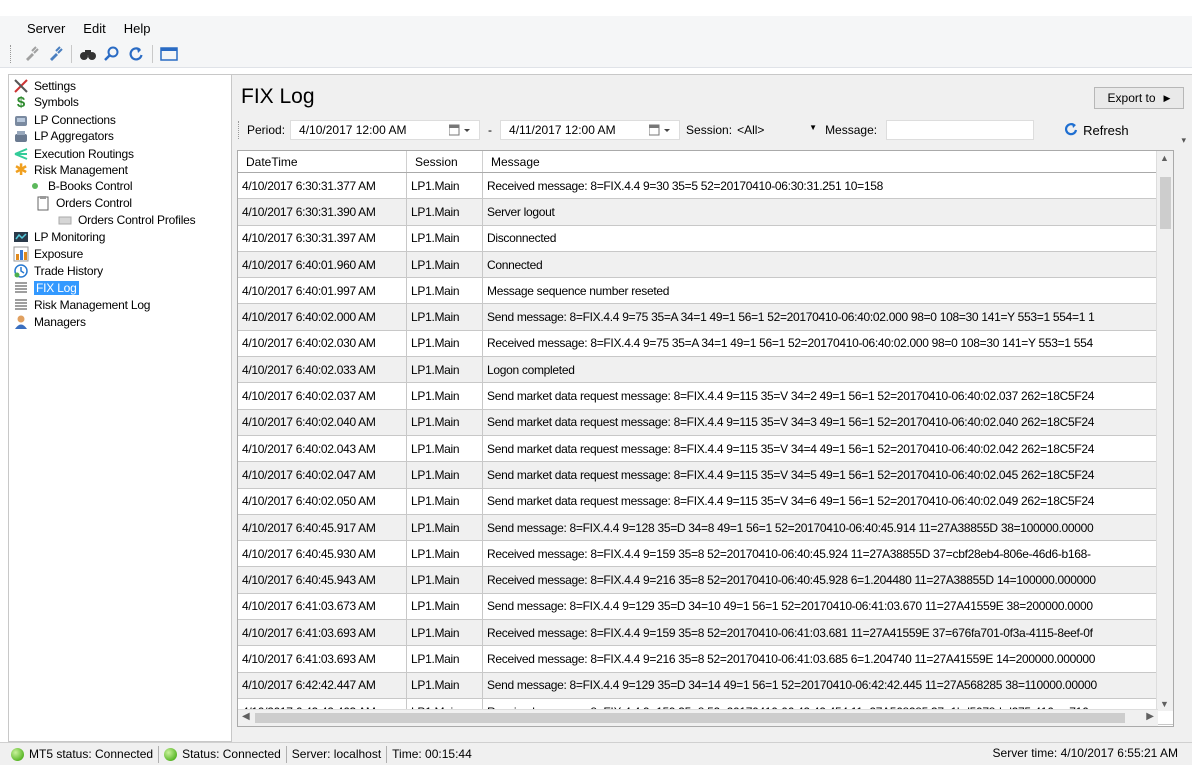 The height and width of the screenshot is (765, 1192). What do you see at coordinates (828, 161) in the screenshot?
I see `column-header-message: Message` at bounding box center [828, 161].